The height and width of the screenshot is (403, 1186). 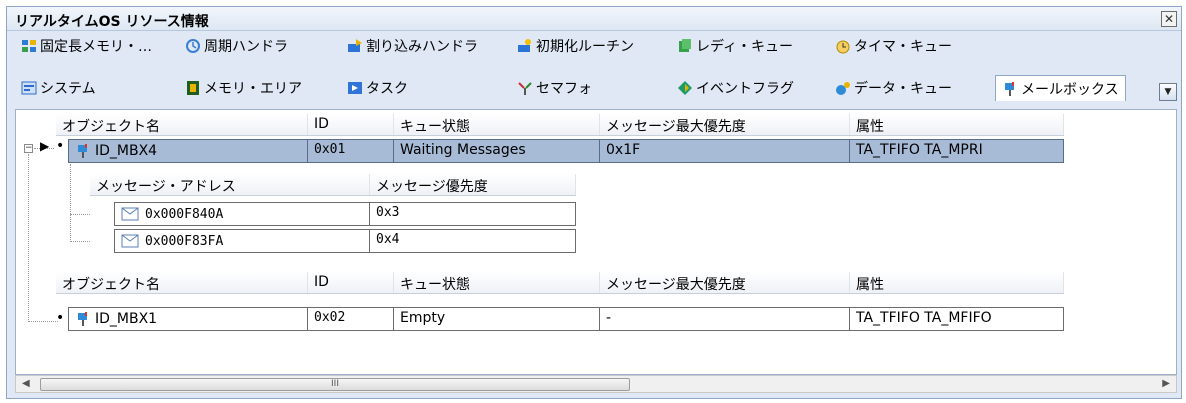 I want to click on tab-label: セマフォ, so click(x=564, y=89).